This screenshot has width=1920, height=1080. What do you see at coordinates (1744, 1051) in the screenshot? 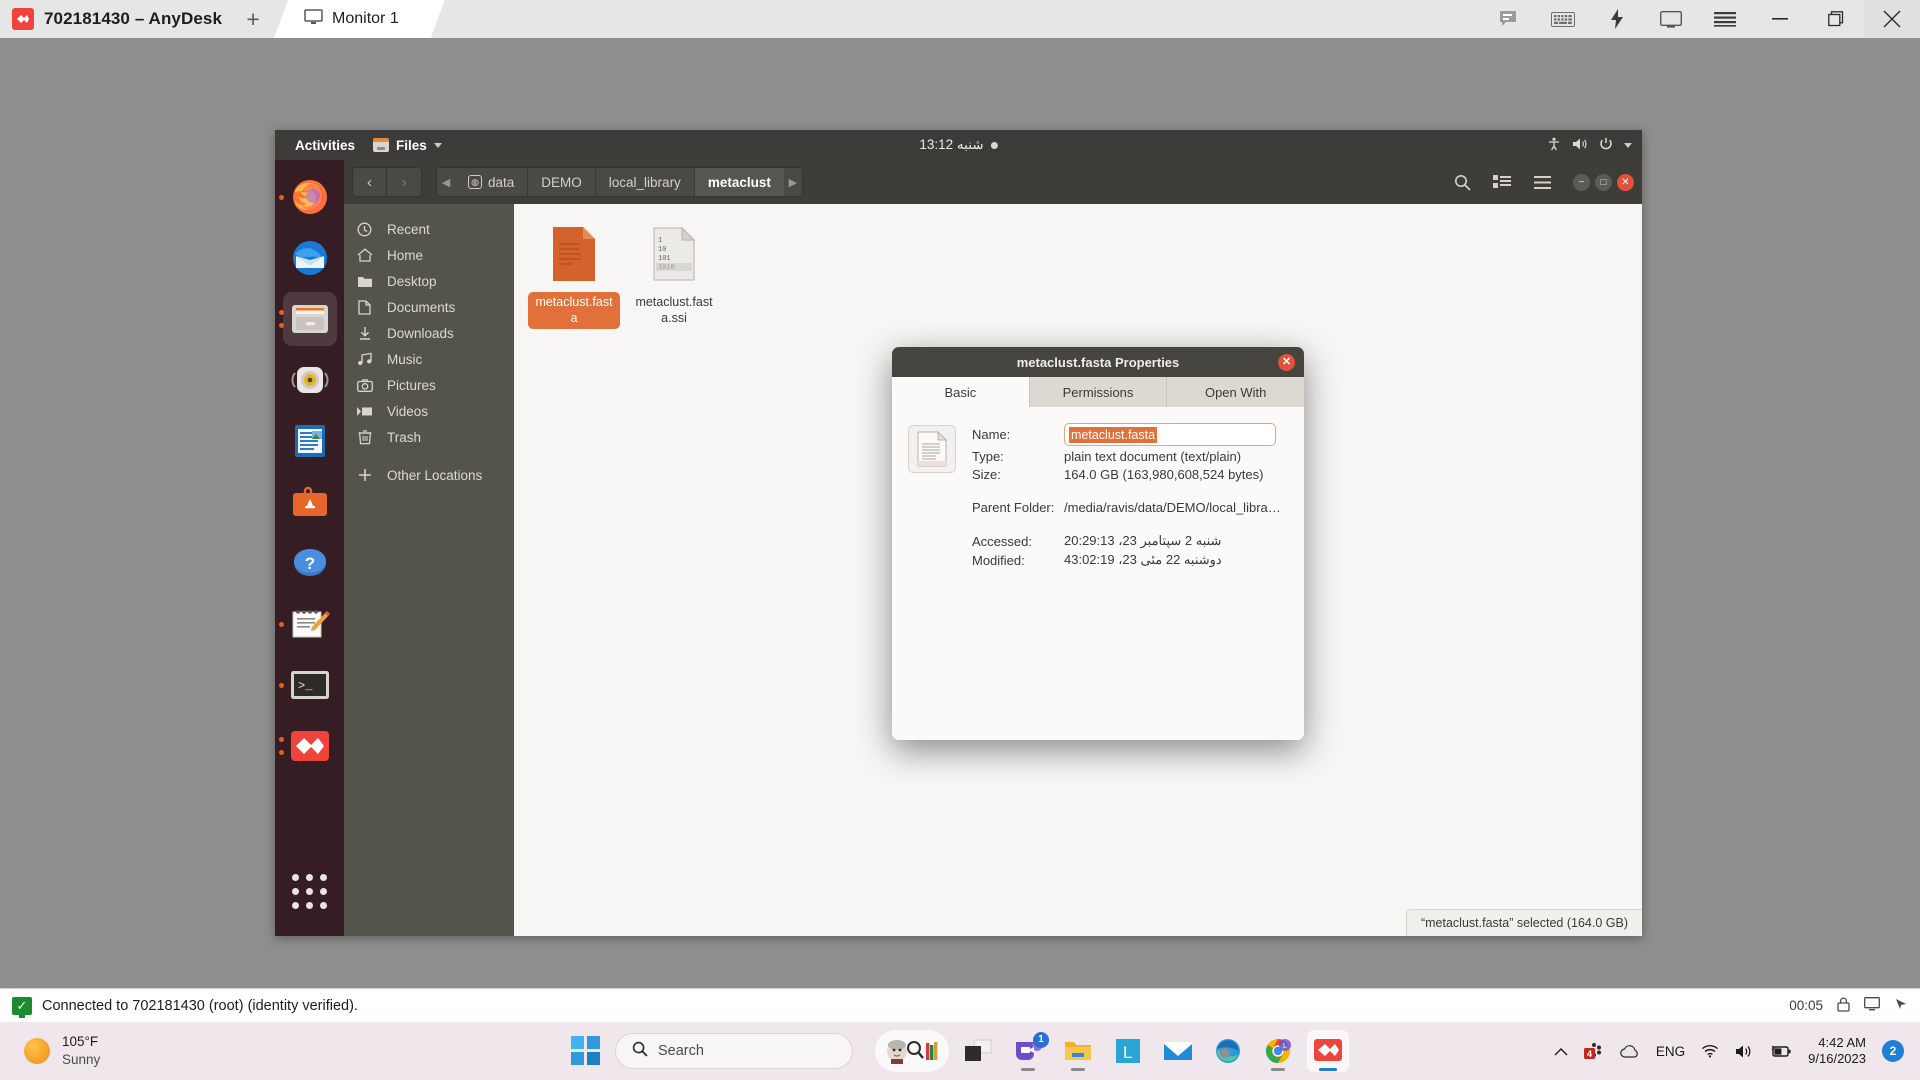
I see `volume-icon` at bounding box center [1744, 1051].